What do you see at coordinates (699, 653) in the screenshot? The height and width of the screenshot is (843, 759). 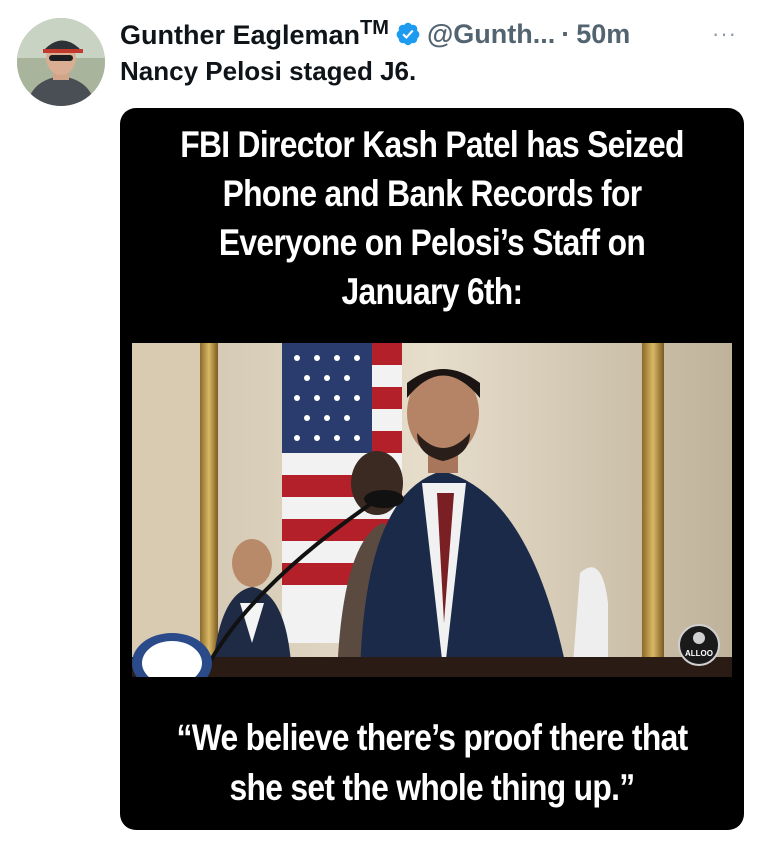 I see `watermark-logo: ALLOO` at bounding box center [699, 653].